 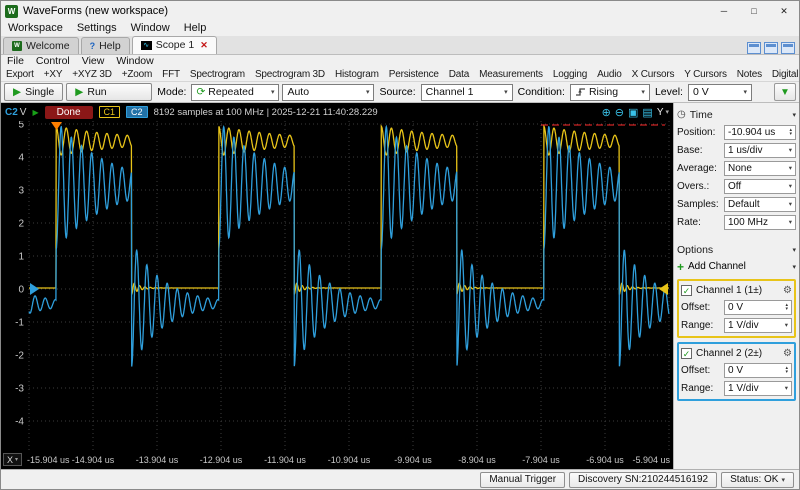 I want to click on time-field-position: Position: -10.904 us ▴ ▾, so click(x=736, y=132).